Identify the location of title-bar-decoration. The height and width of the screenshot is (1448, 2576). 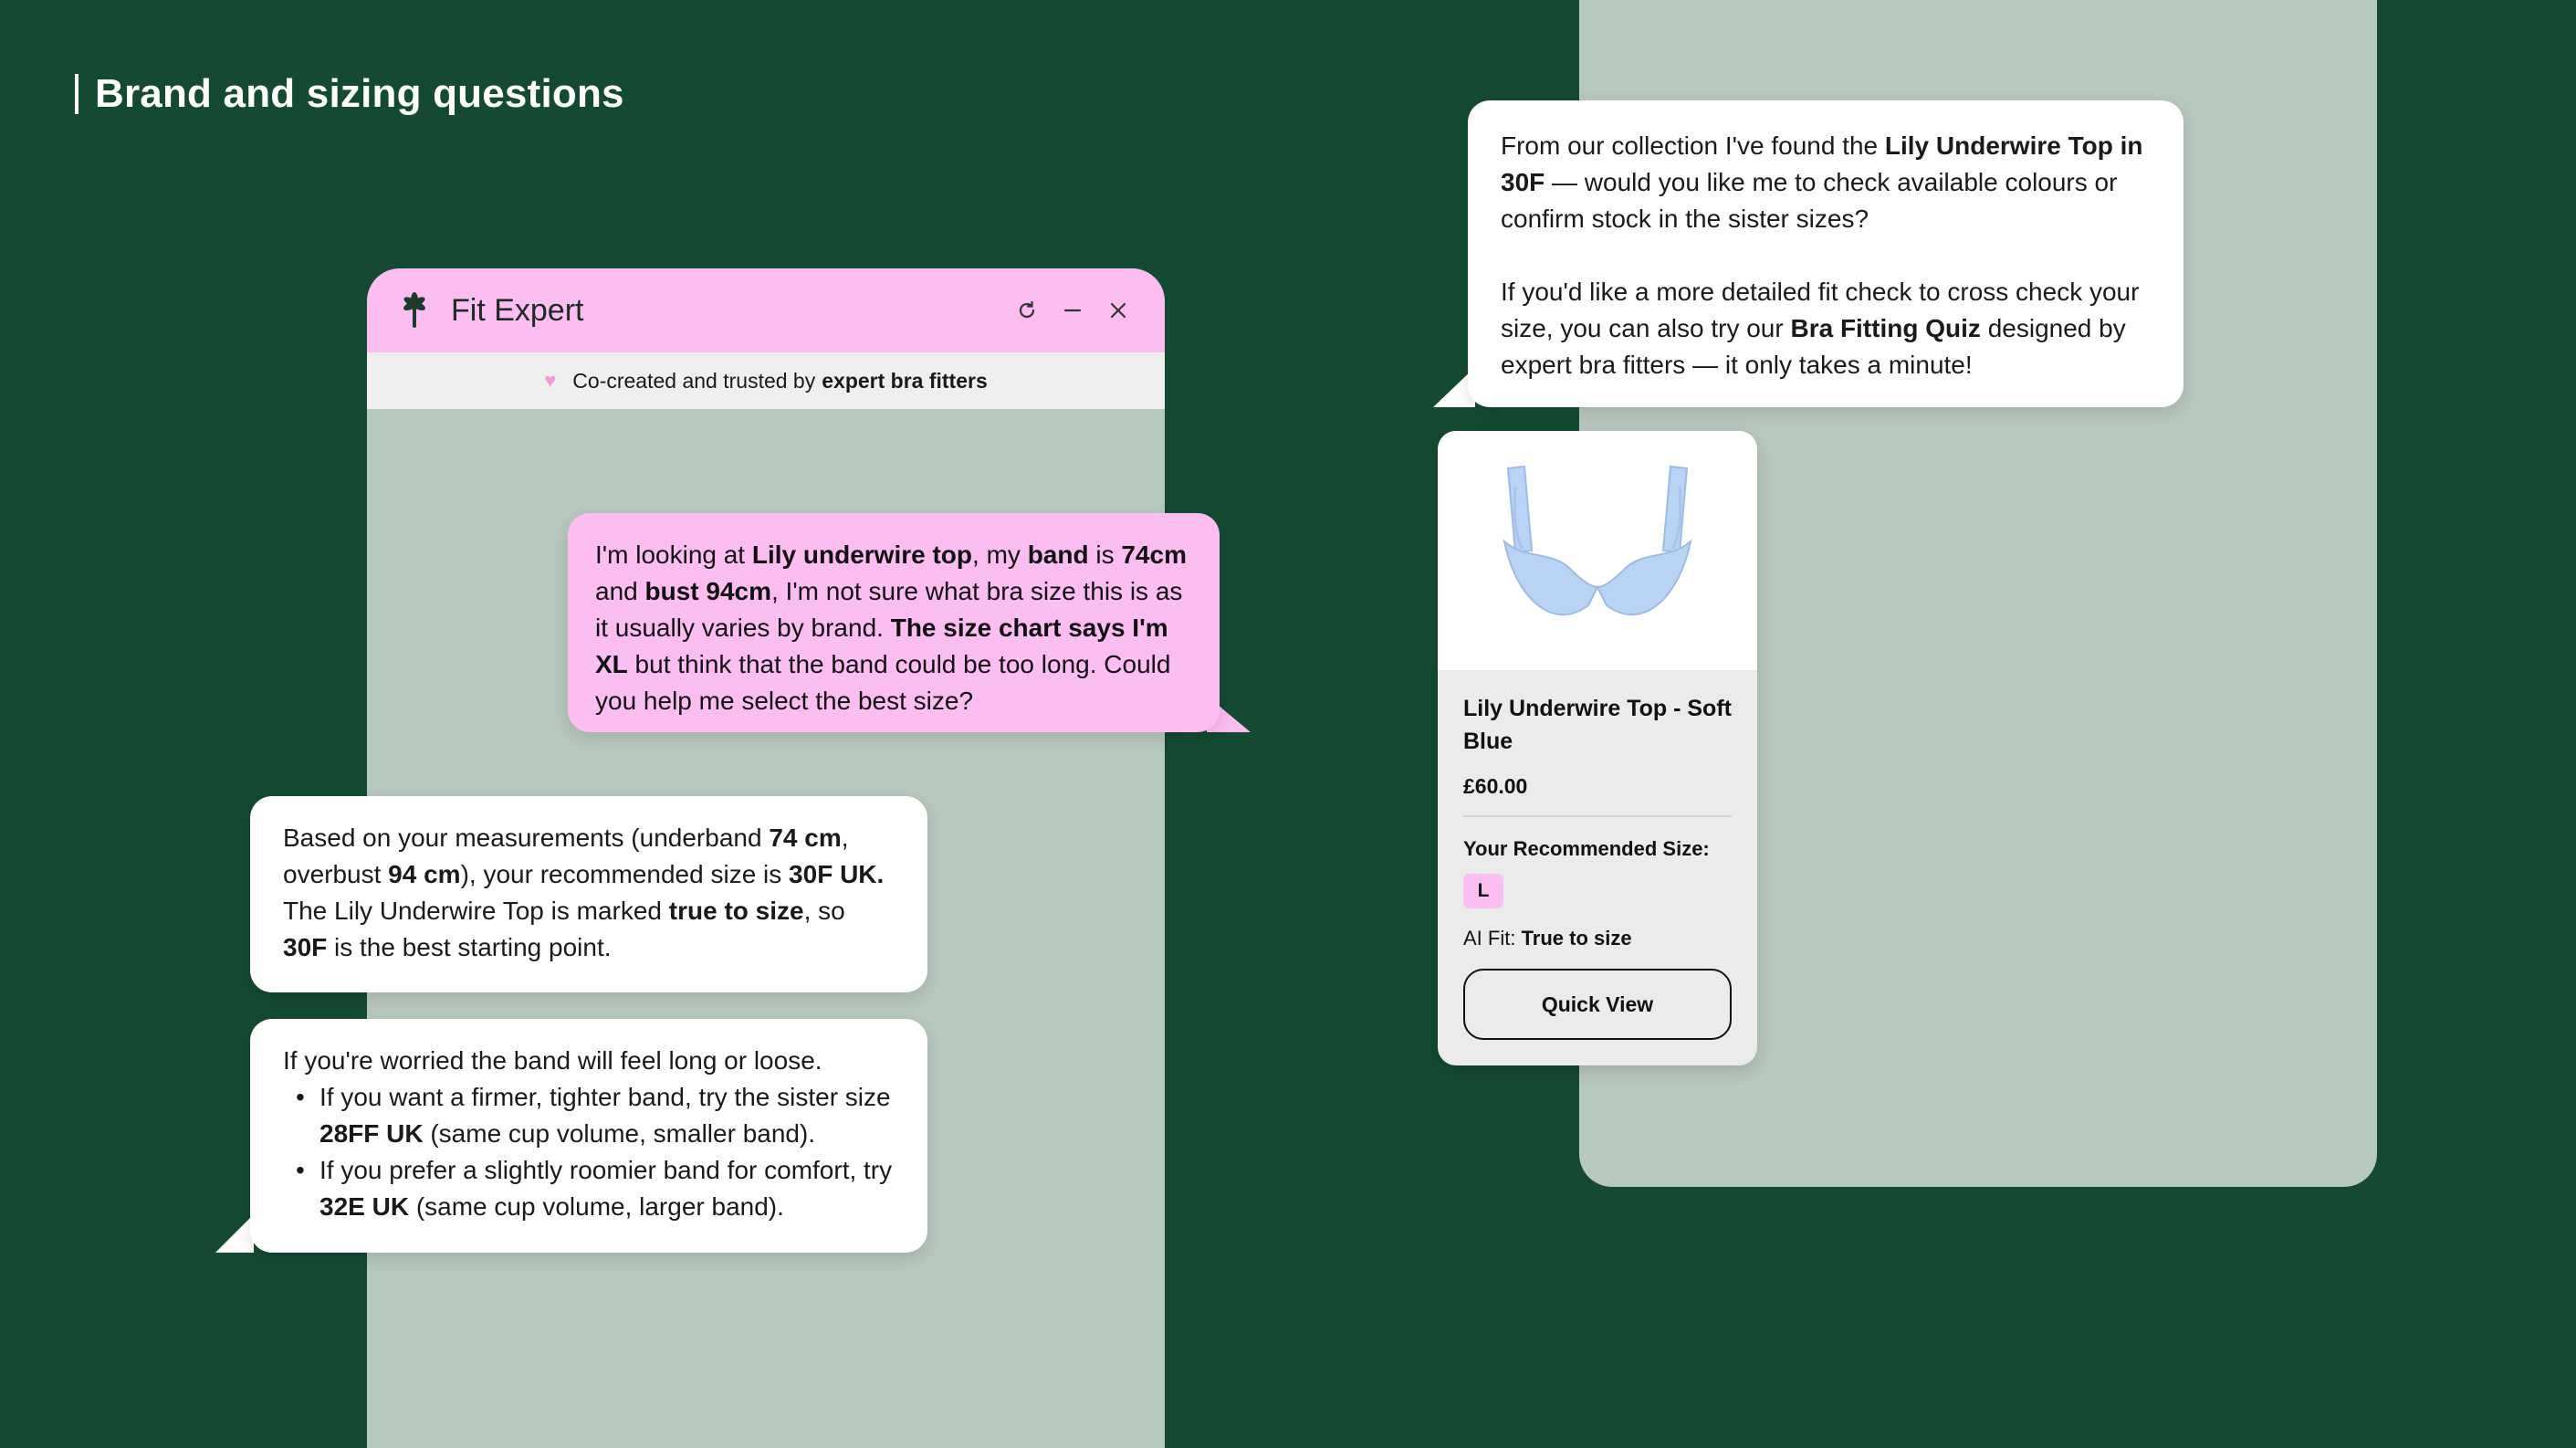
(77, 94).